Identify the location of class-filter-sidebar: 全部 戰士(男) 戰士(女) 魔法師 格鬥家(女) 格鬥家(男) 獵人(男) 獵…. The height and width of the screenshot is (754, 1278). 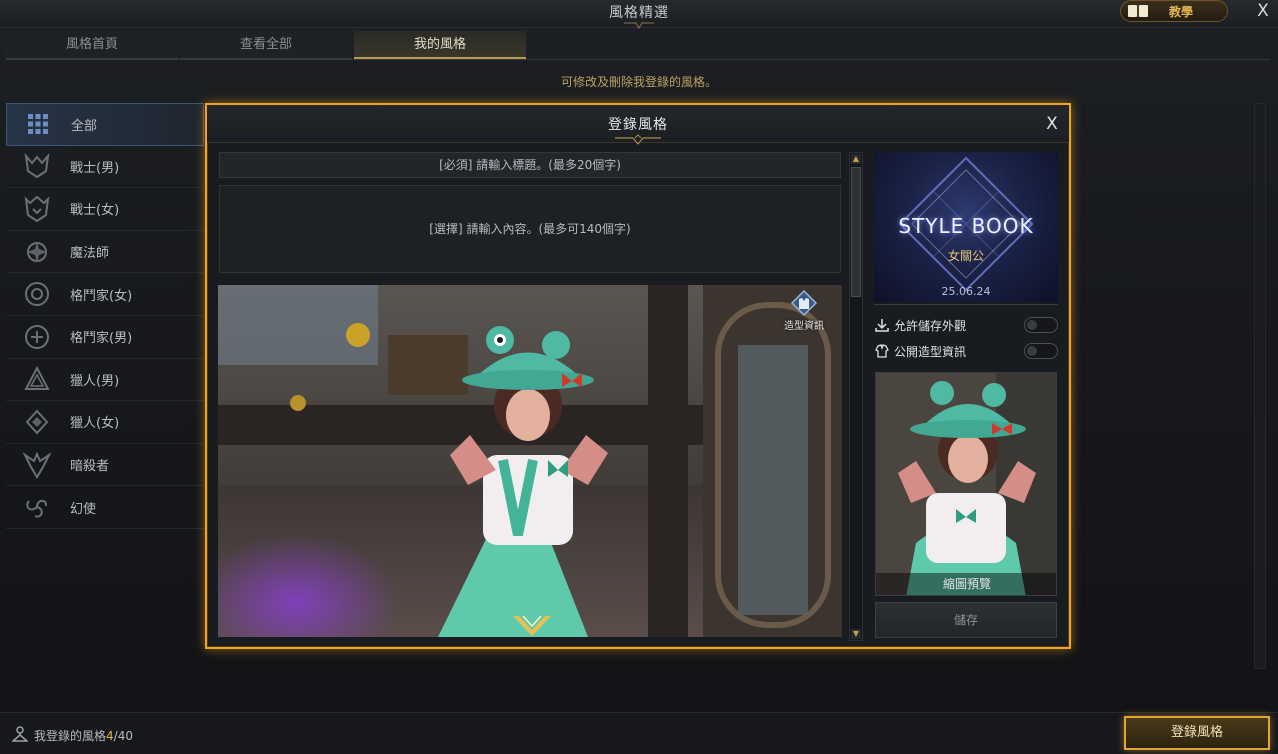
(105, 316).